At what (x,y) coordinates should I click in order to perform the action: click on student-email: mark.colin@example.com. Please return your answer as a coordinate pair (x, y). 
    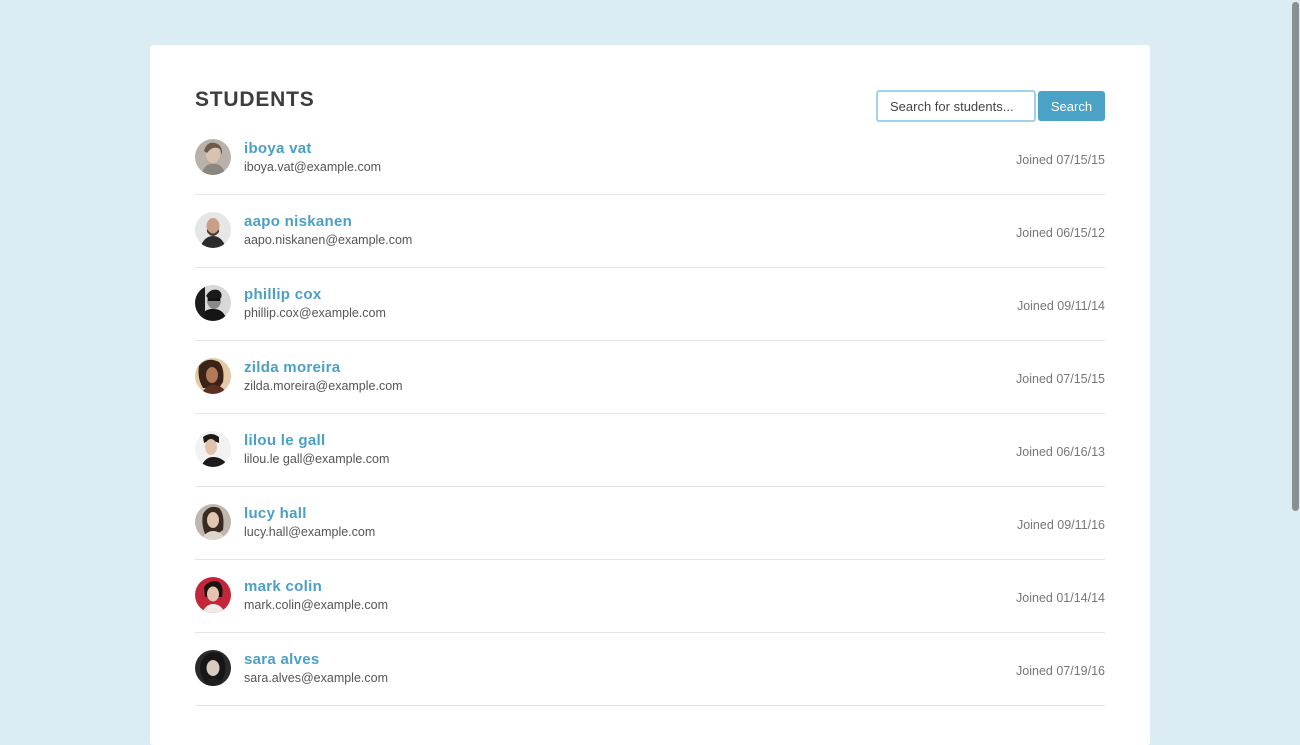
    Looking at the image, I should click on (316, 605).